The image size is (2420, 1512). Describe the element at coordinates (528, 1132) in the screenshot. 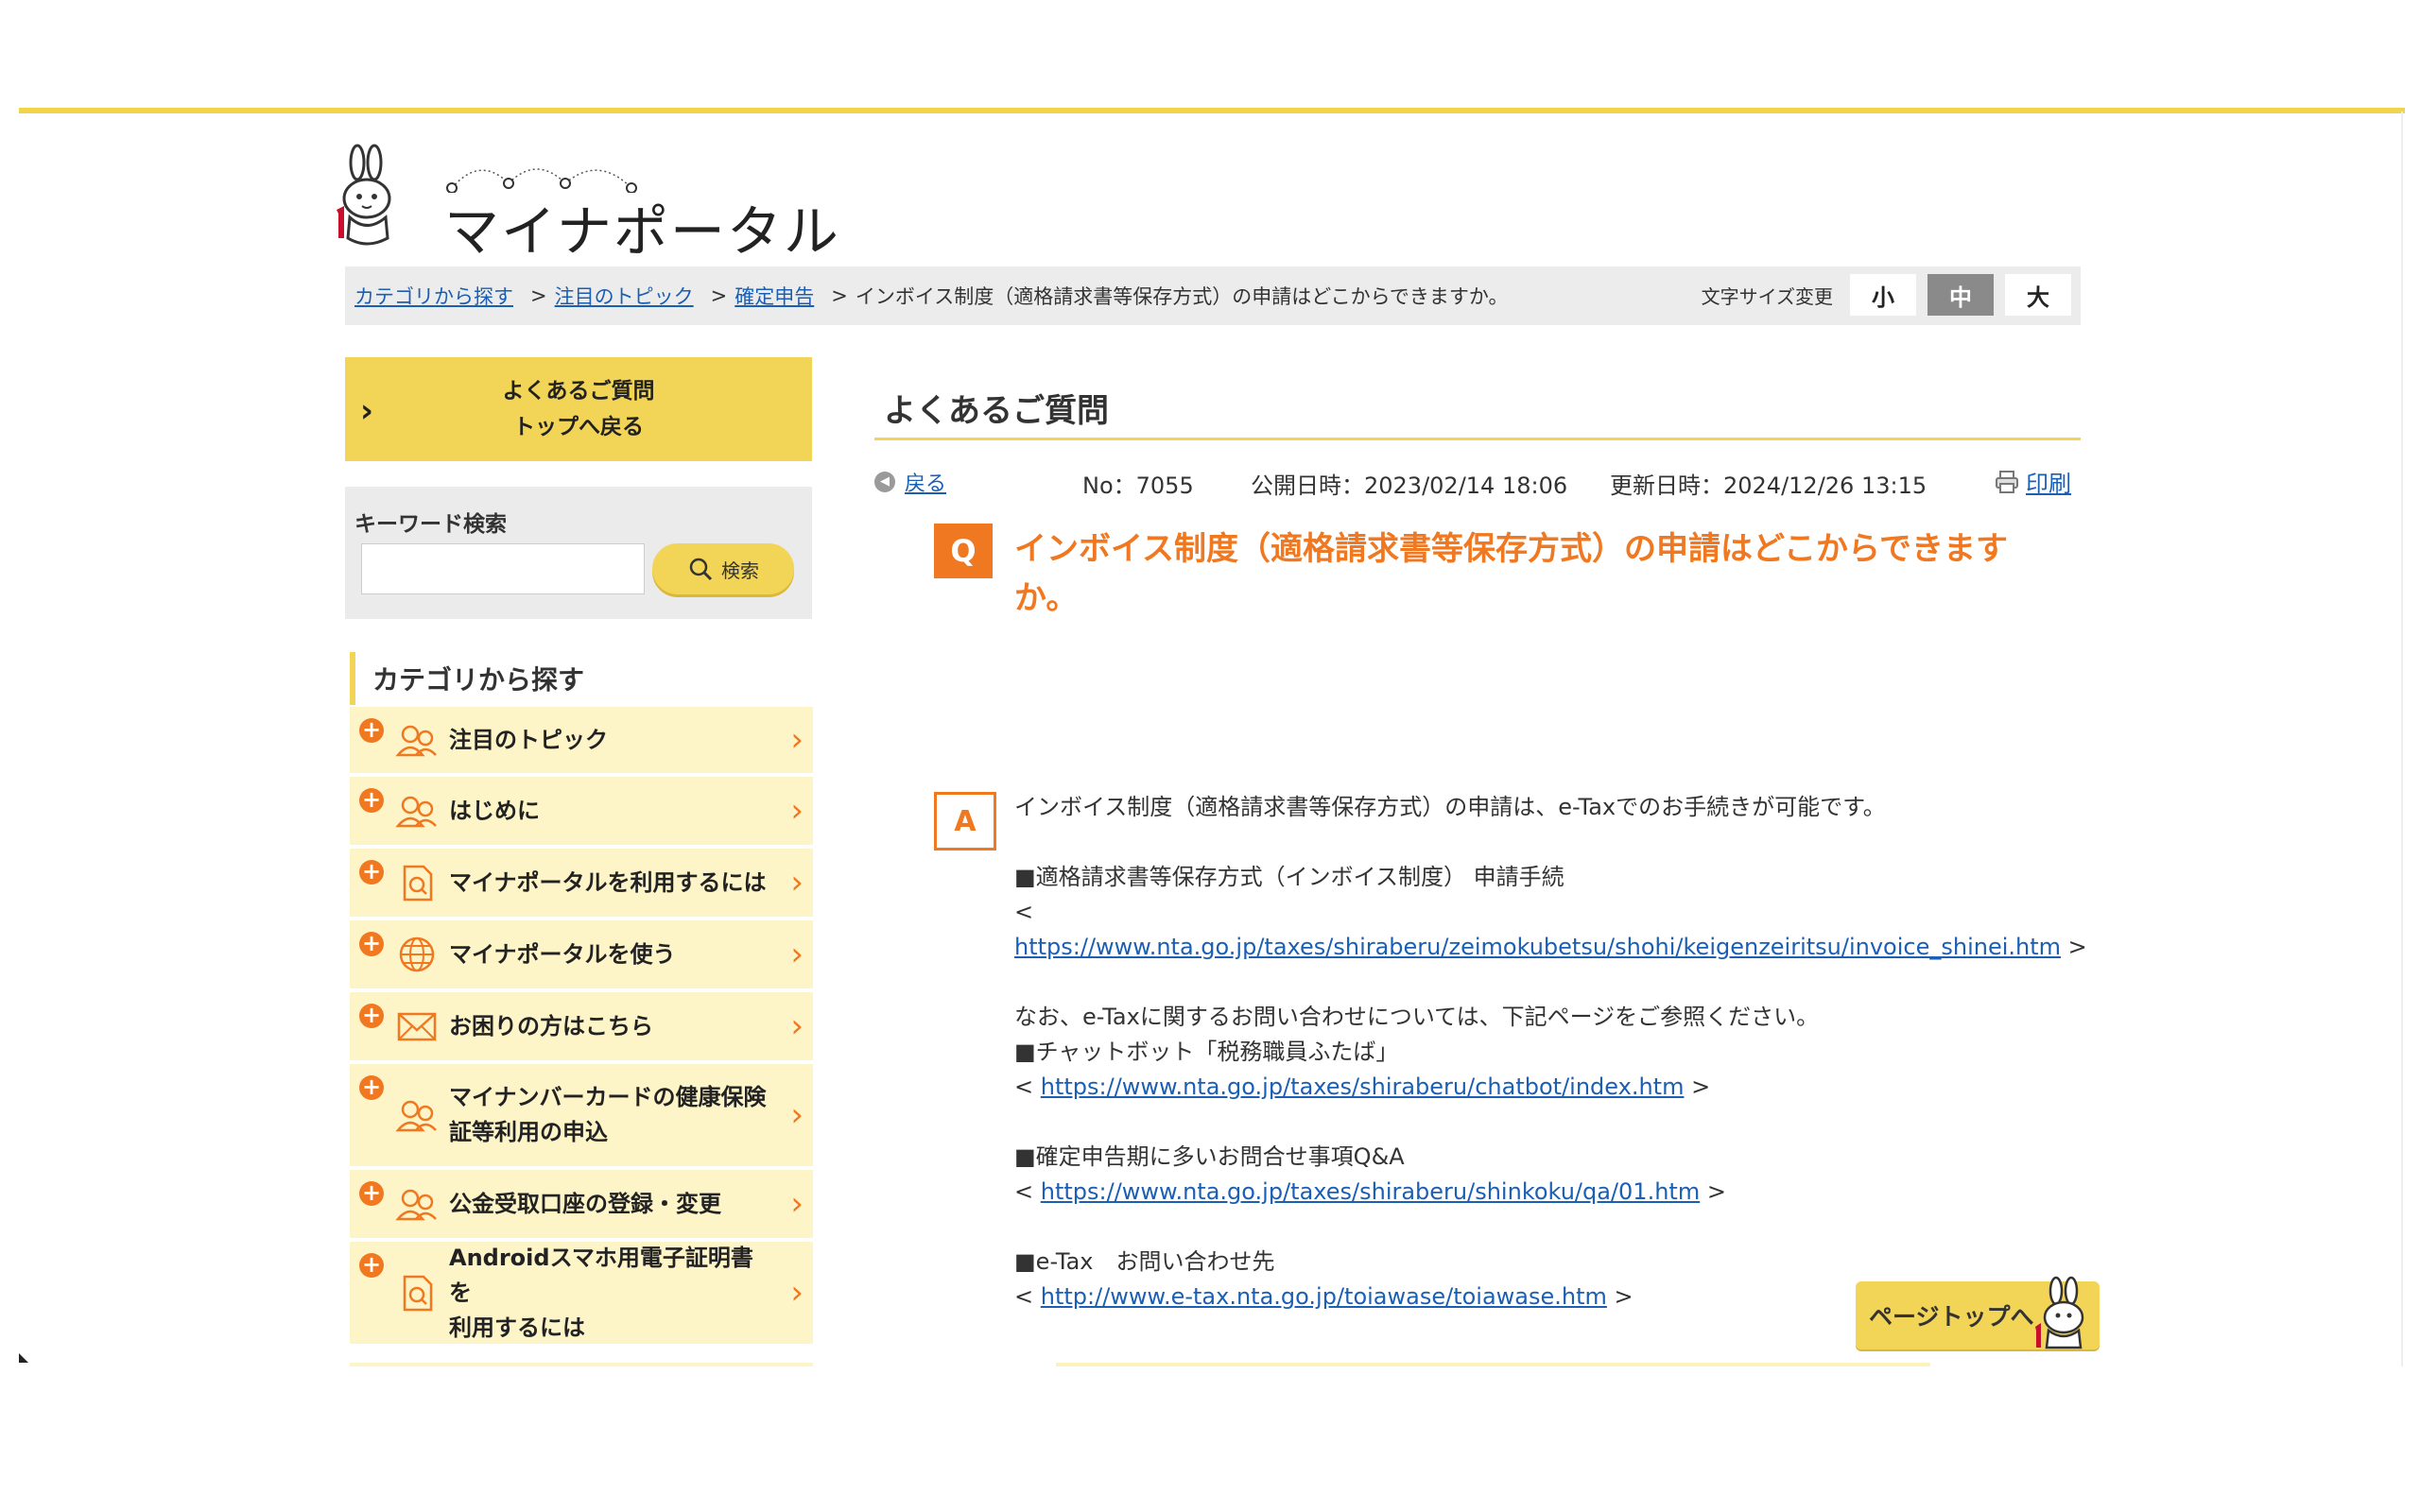

I see `category-label-line2: 証等利用の申込` at that location.